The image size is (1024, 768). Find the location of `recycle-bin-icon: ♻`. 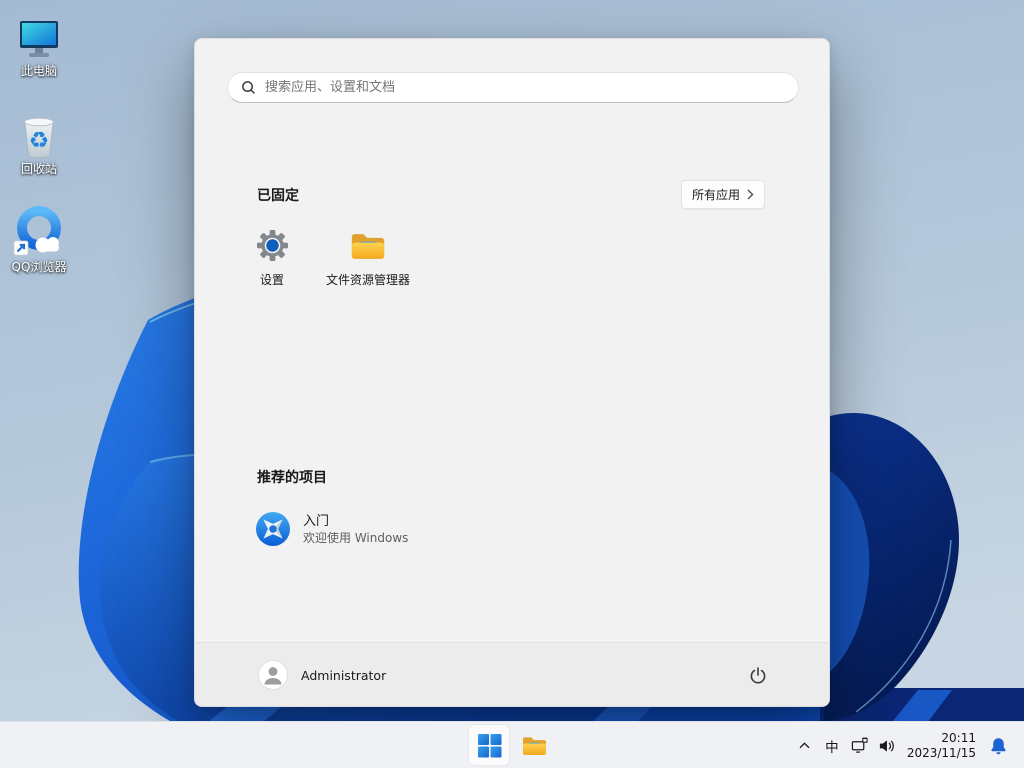

recycle-bin-icon: ♻ is located at coordinates (39, 134).